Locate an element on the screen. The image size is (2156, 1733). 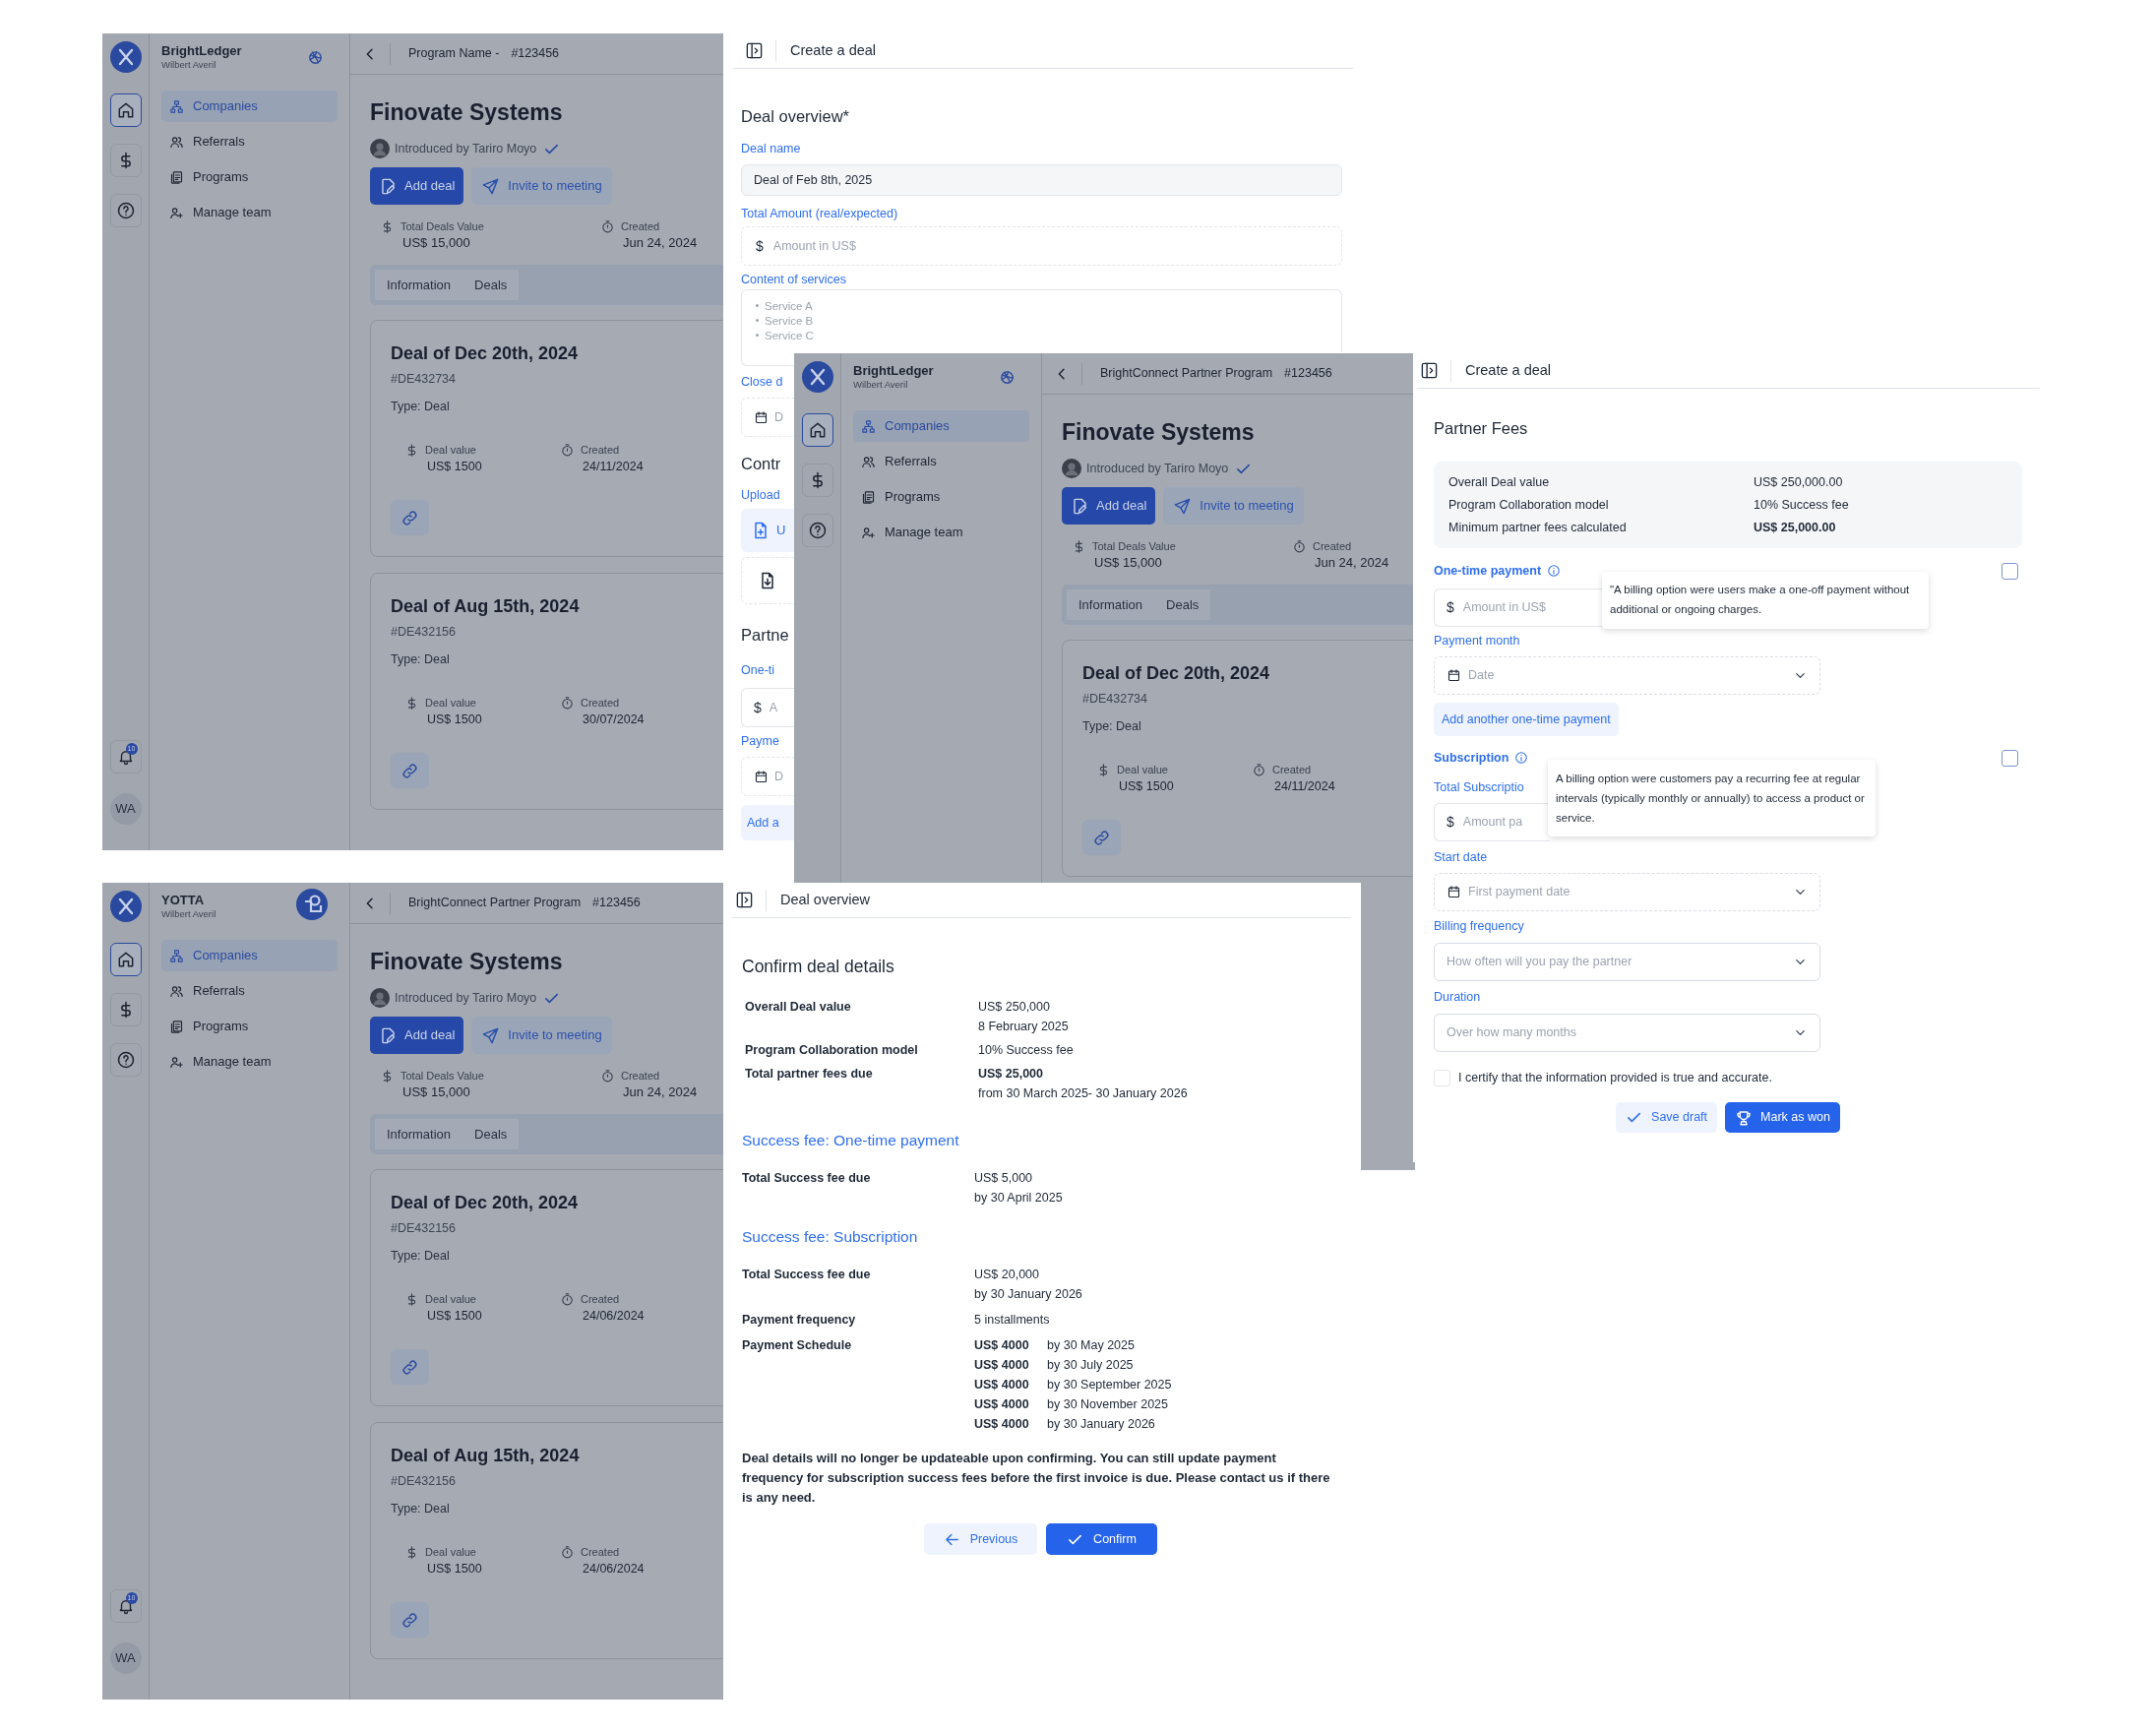
deal-title: Deal of Aug 15th, 2024 is located at coordinates (485, 1456).